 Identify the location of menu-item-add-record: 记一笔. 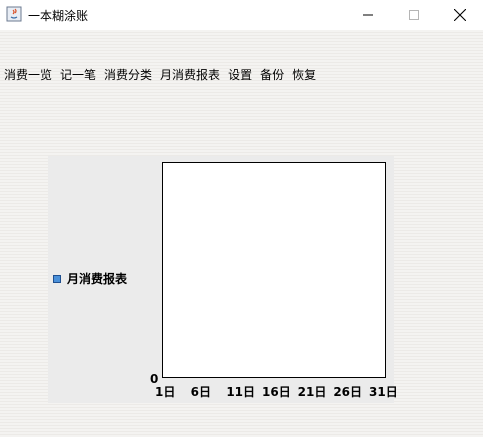
(78, 75).